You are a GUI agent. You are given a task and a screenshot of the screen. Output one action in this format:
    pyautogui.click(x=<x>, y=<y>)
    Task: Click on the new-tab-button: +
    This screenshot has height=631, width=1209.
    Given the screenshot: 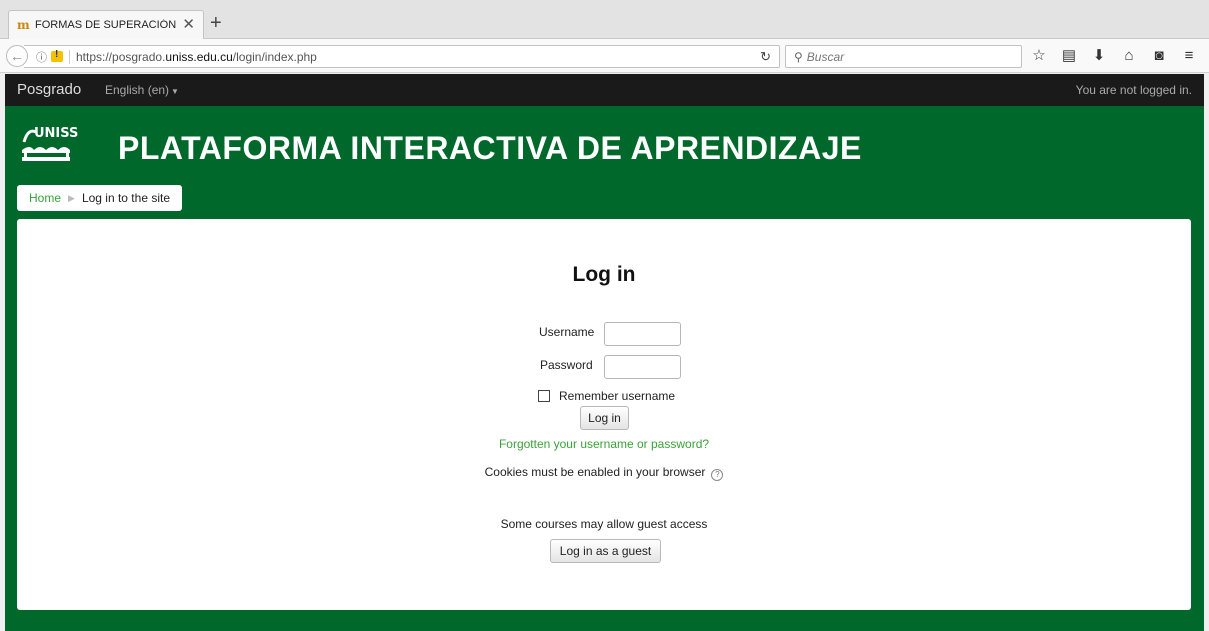 What is the action you would take?
    pyautogui.click(x=216, y=23)
    